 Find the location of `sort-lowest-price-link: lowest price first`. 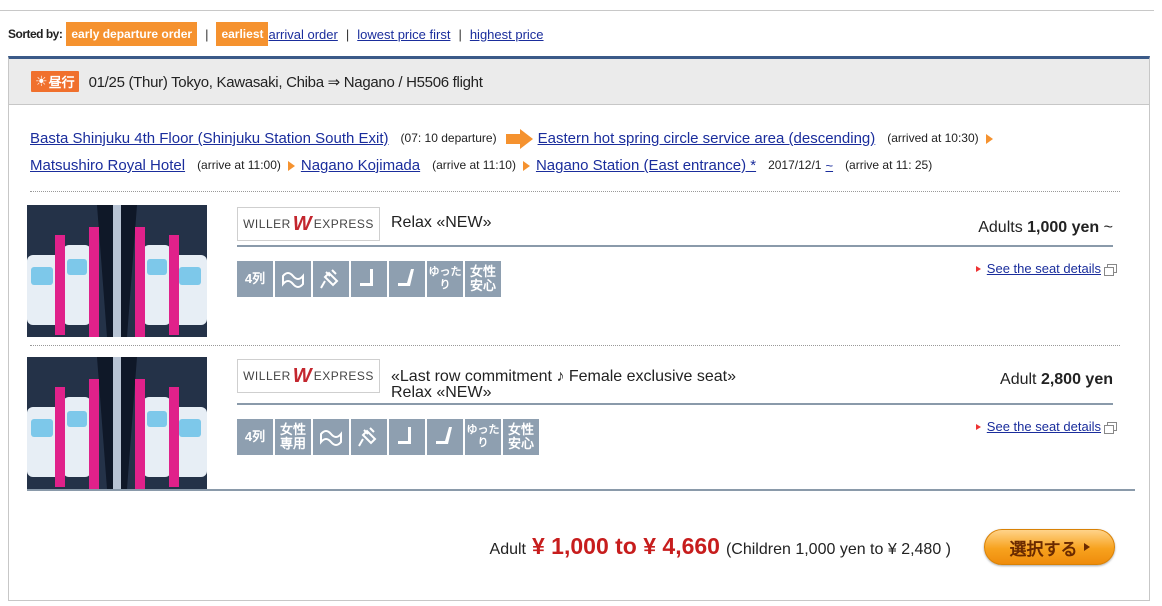

sort-lowest-price-link: lowest price first is located at coordinates (403, 34).